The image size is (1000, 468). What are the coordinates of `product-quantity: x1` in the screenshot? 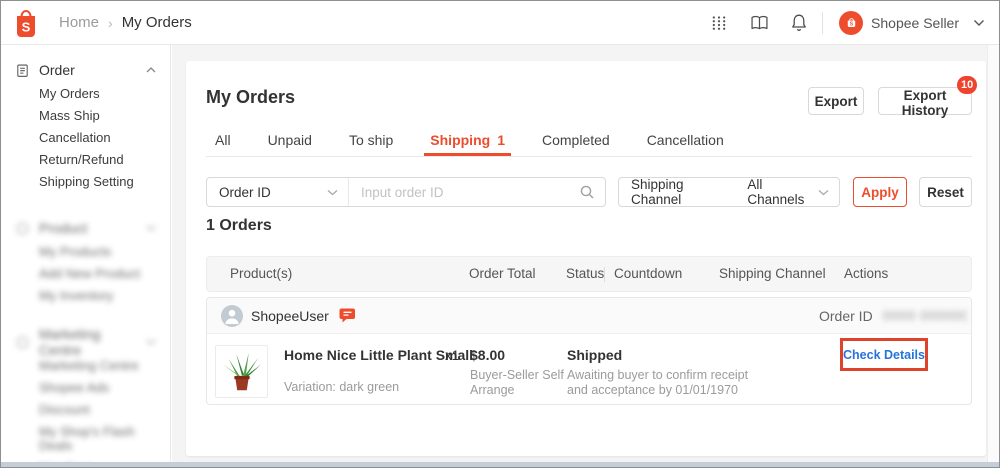 It's located at (452, 355).